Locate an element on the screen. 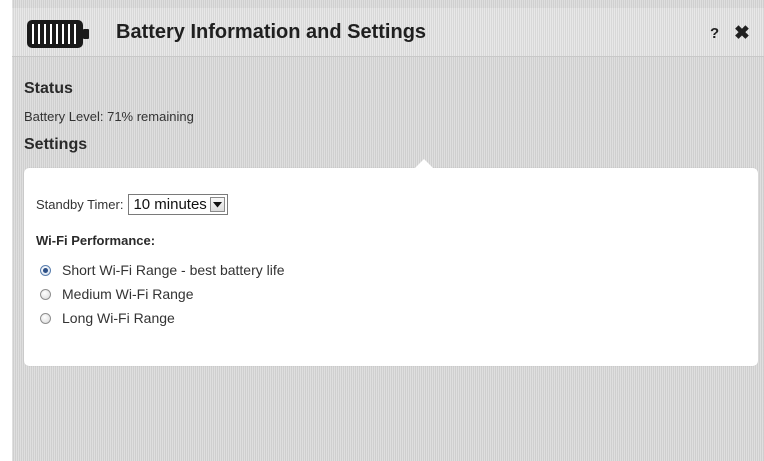 Image resolution: width=764 pixels, height=461 pixels. standby-timer-value: 10 minutes is located at coordinates (169, 204).